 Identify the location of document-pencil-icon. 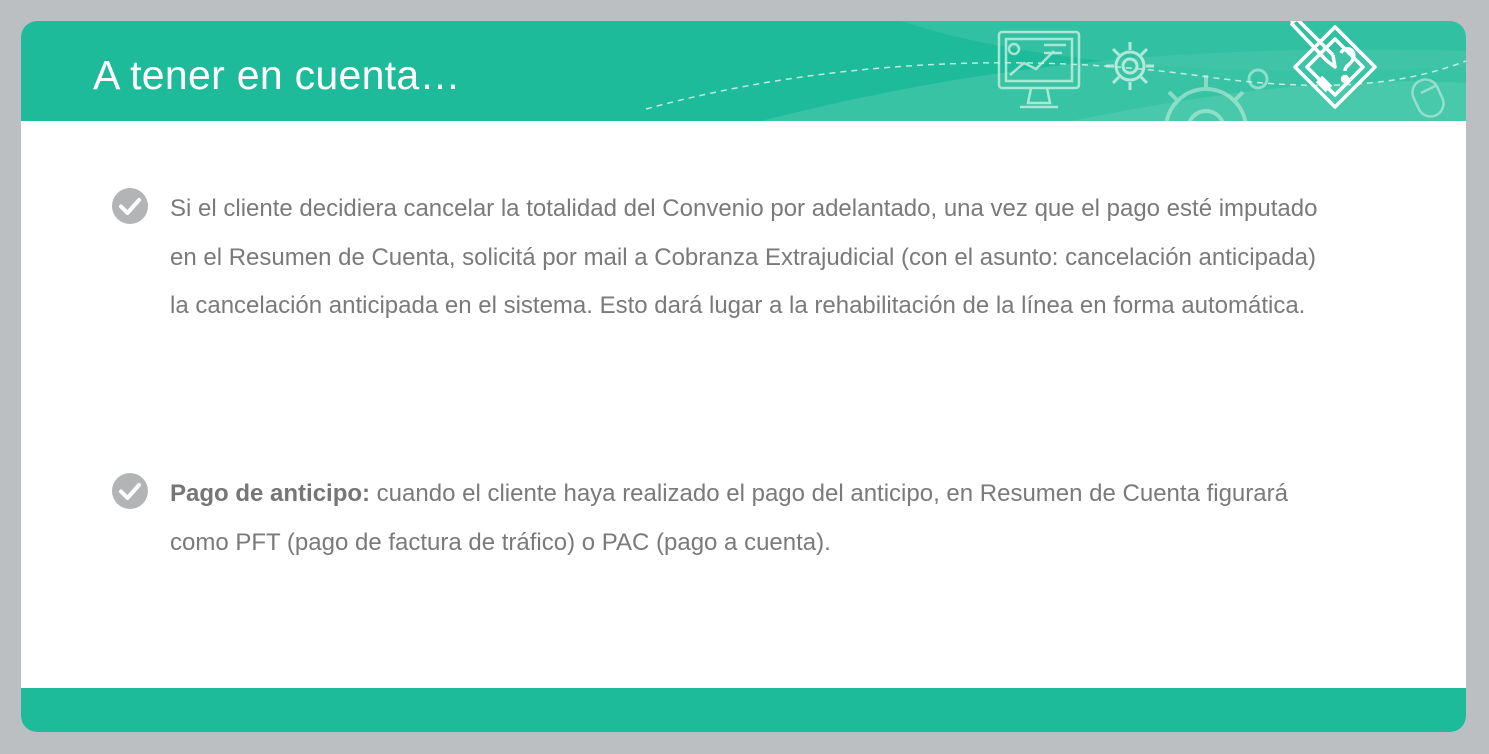
(1333, 65).